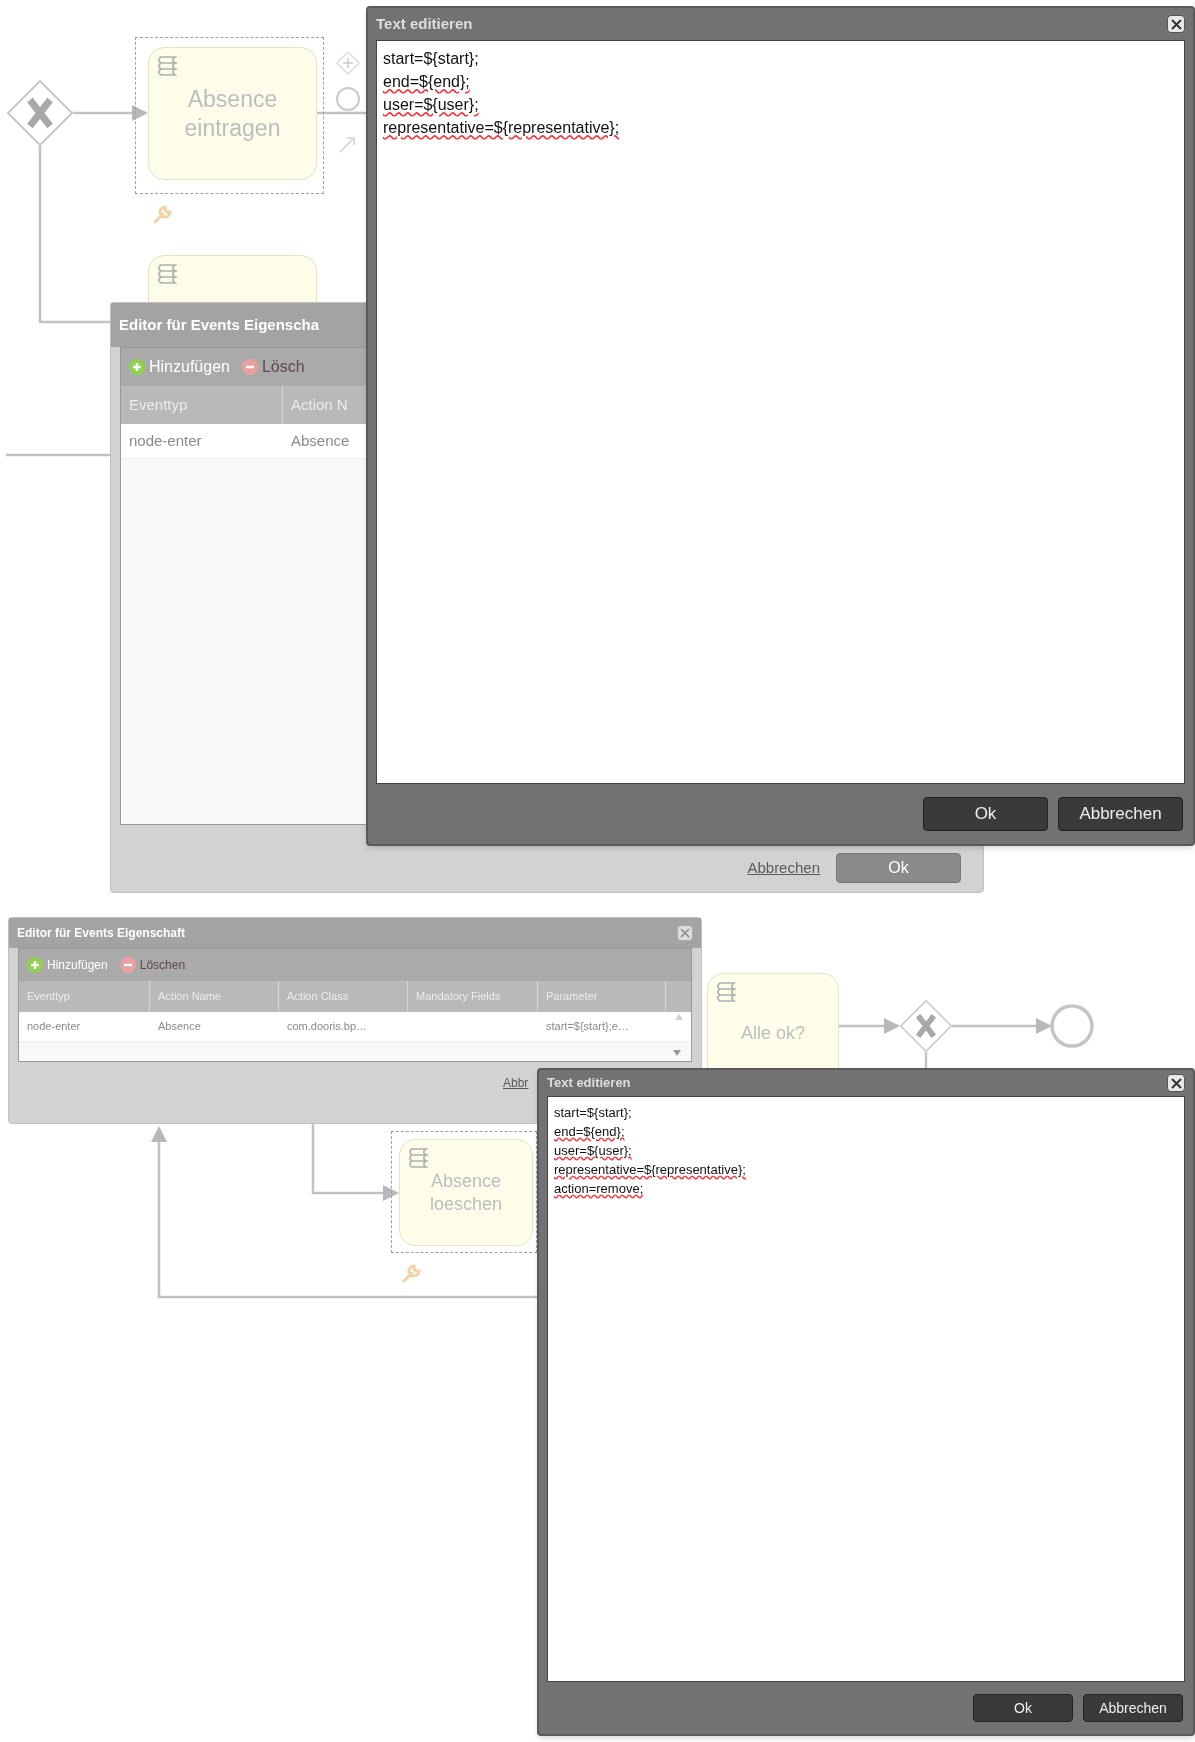 Image resolution: width=1195 pixels, height=1742 pixels. What do you see at coordinates (516, 1083) in the screenshot?
I see `cancel-link: Abbr` at bounding box center [516, 1083].